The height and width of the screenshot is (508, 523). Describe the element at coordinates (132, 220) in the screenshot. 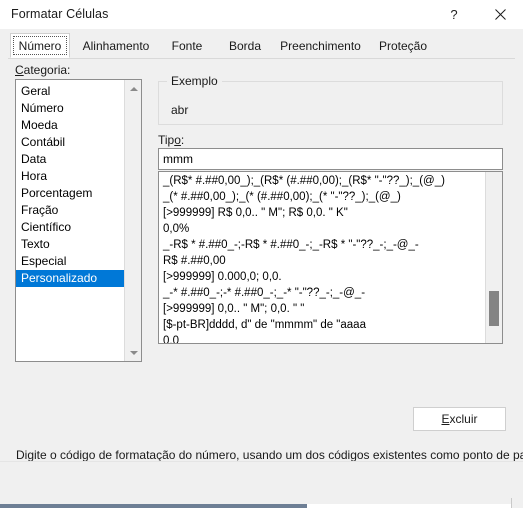

I see `category-scrollbar` at that location.